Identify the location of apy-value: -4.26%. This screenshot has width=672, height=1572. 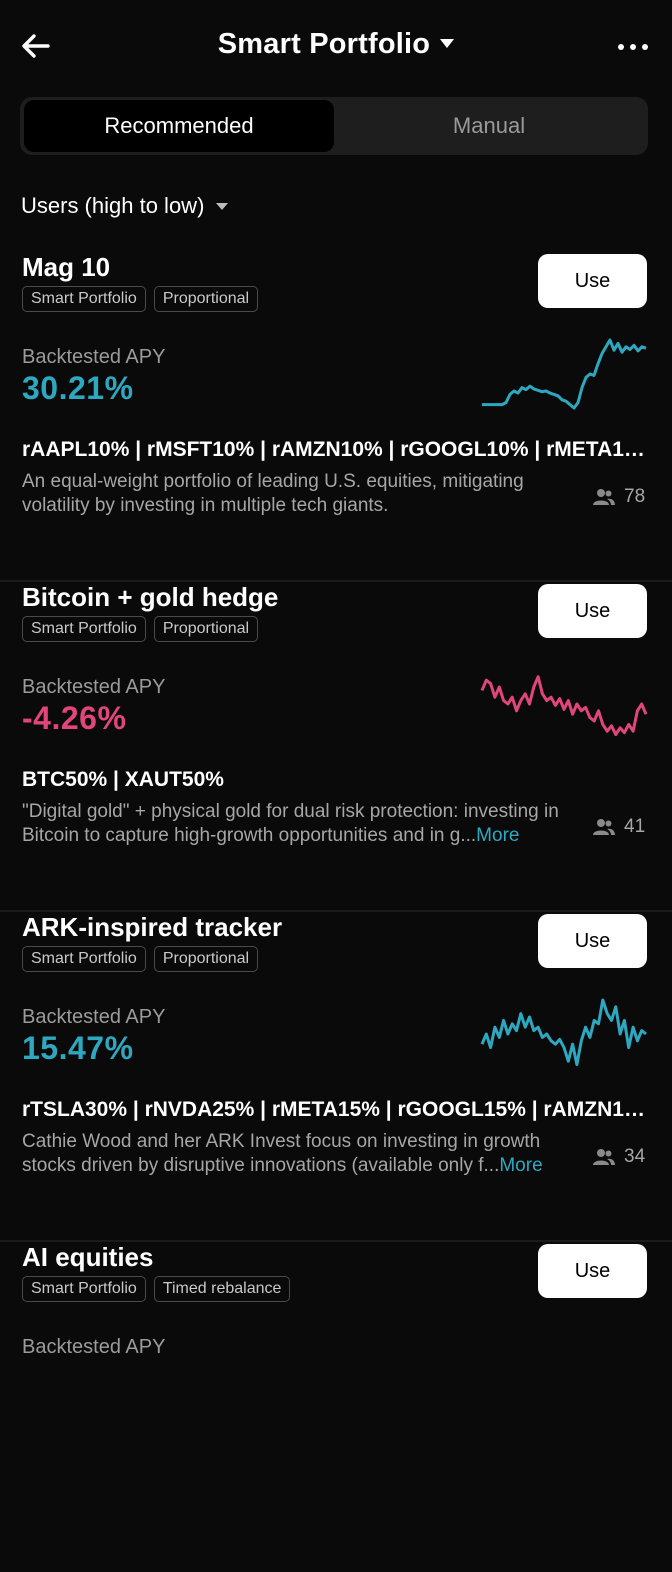
(74, 718).